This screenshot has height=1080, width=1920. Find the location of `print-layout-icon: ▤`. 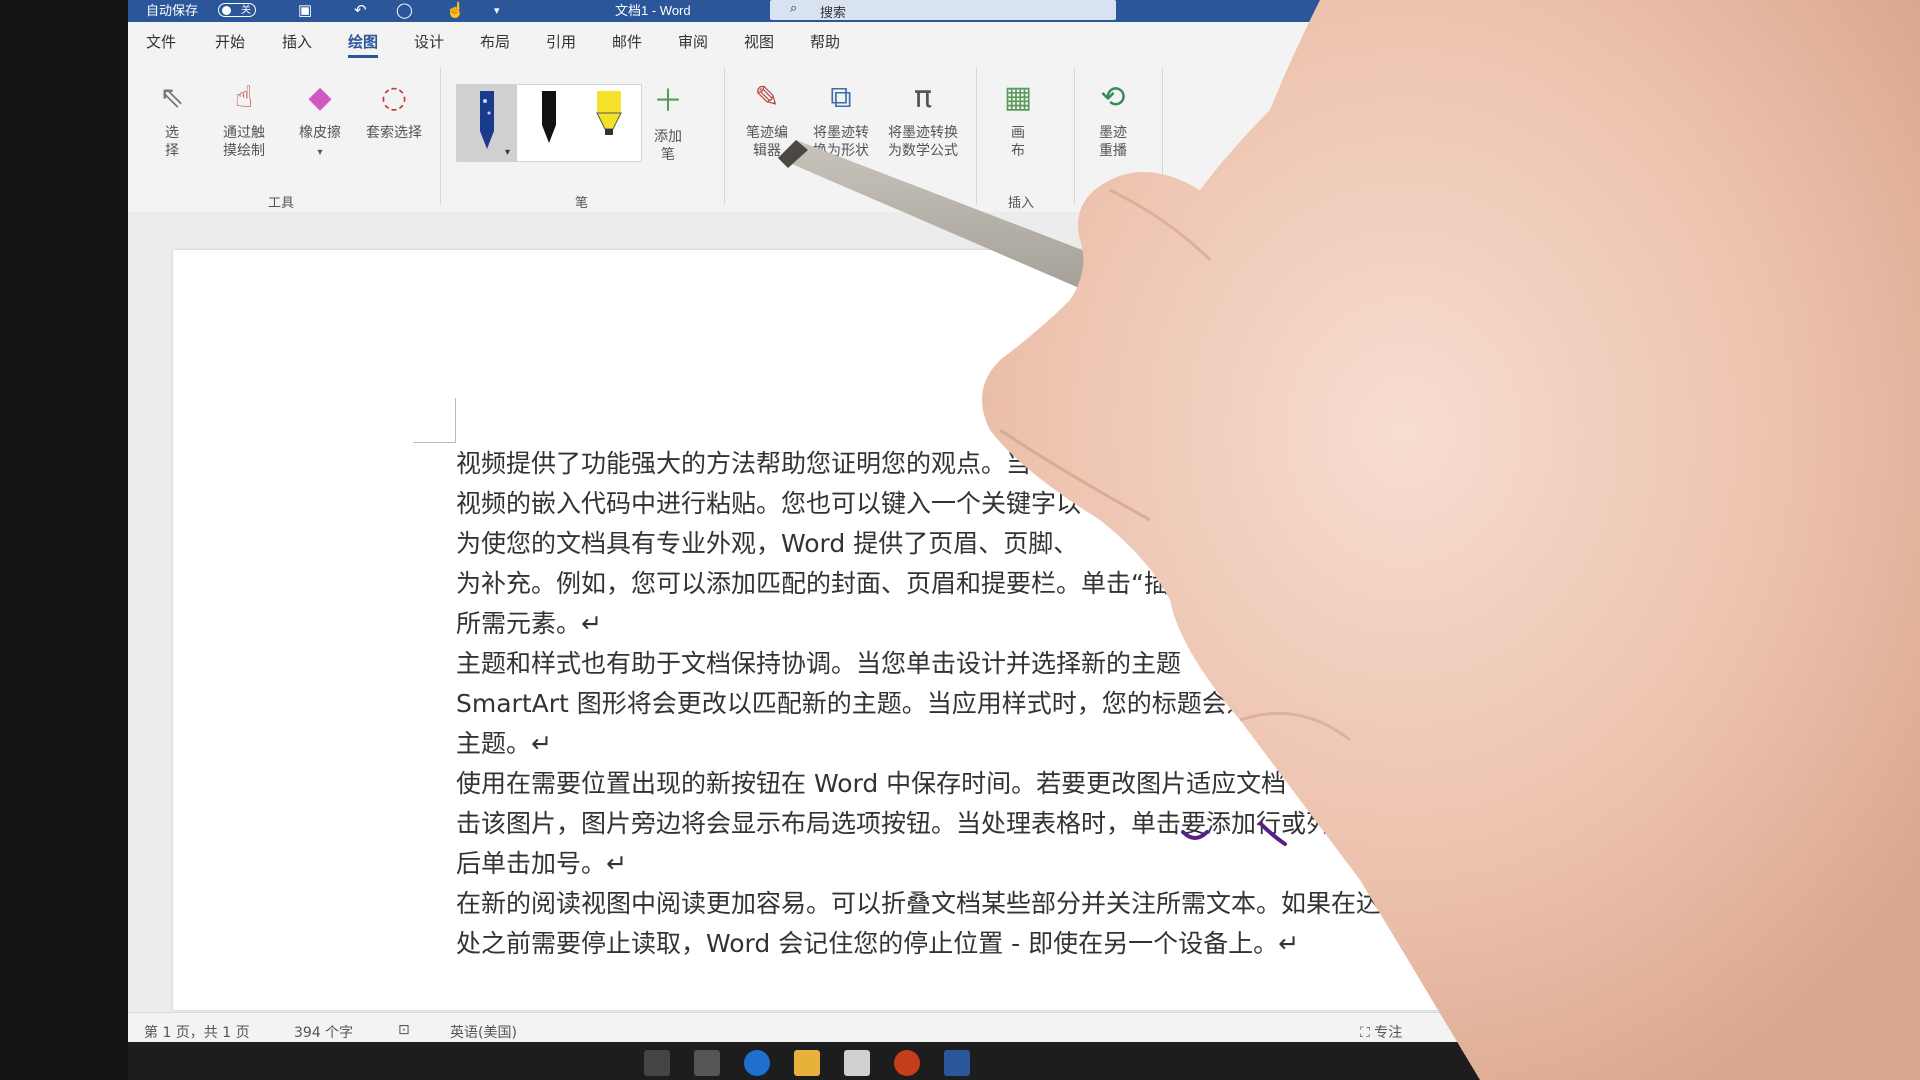

print-layout-icon: ▤ is located at coordinates (1506, 1030).